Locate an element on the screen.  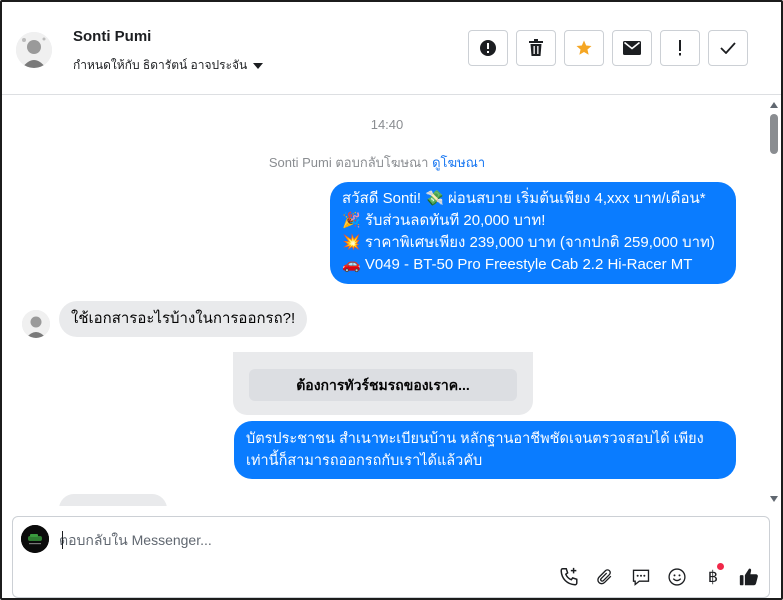
mark-done-button is located at coordinates (728, 48).